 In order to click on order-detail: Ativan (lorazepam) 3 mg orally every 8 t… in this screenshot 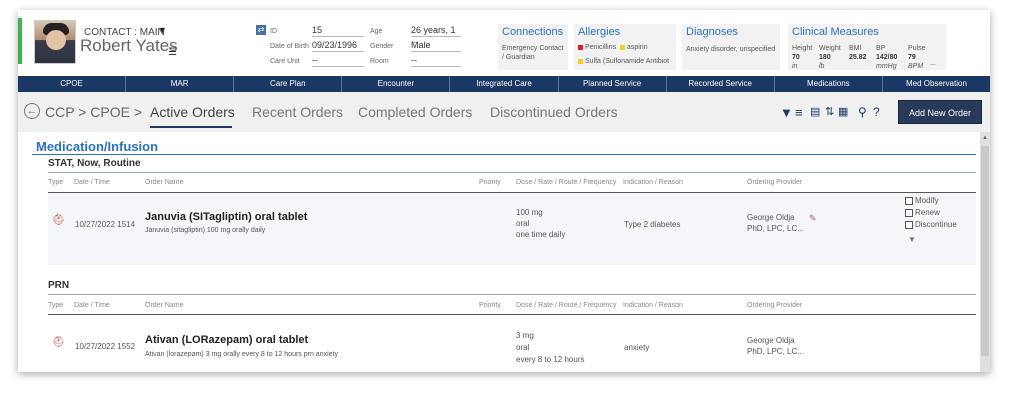, I will do `click(241, 354)`.